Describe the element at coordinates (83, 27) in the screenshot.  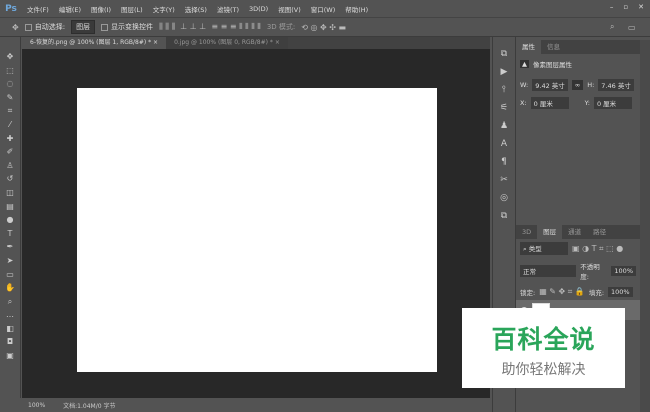
I see `auto-select-dropdown: 图层` at that location.